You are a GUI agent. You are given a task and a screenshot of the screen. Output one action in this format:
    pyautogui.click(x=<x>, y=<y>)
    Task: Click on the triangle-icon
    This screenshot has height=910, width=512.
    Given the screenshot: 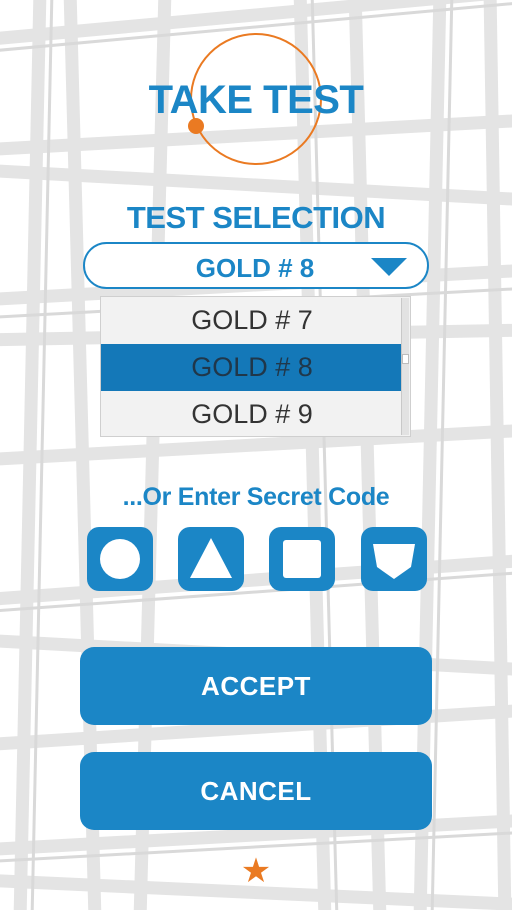 What is the action you would take?
    pyautogui.click(x=211, y=558)
    